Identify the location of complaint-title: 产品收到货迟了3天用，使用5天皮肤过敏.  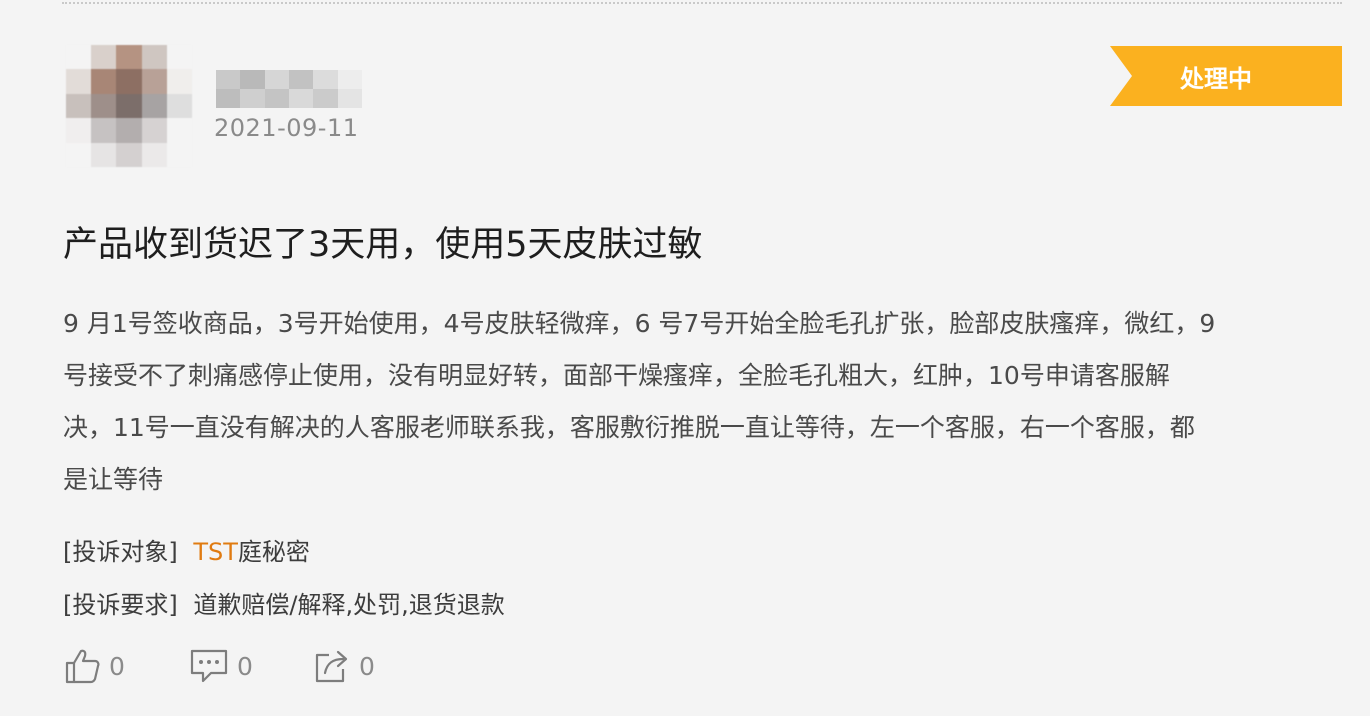
(383, 241).